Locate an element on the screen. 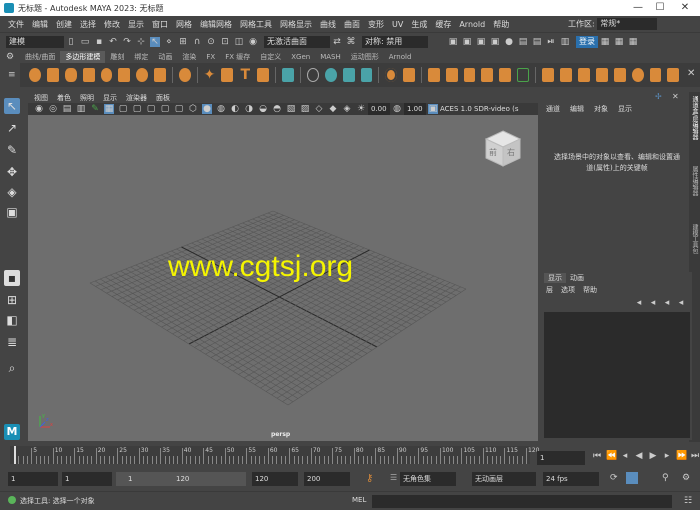 The height and width of the screenshot is (510, 700). hypershade-icon: ● is located at coordinates (509, 42).